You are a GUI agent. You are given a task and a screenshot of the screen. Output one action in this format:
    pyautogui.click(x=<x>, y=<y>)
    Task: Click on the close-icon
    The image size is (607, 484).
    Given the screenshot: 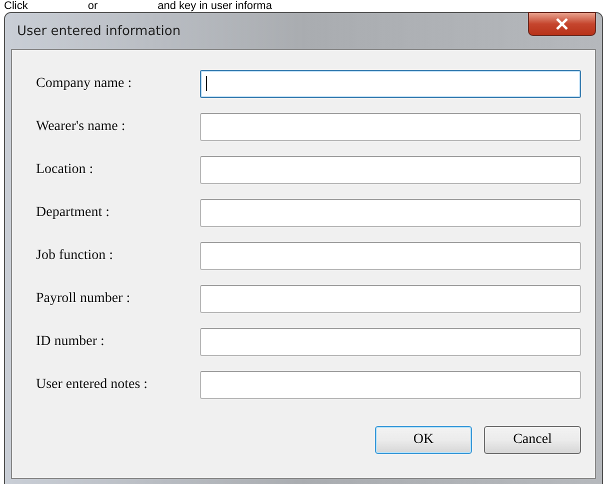 What is the action you would take?
    pyautogui.click(x=562, y=24)
    